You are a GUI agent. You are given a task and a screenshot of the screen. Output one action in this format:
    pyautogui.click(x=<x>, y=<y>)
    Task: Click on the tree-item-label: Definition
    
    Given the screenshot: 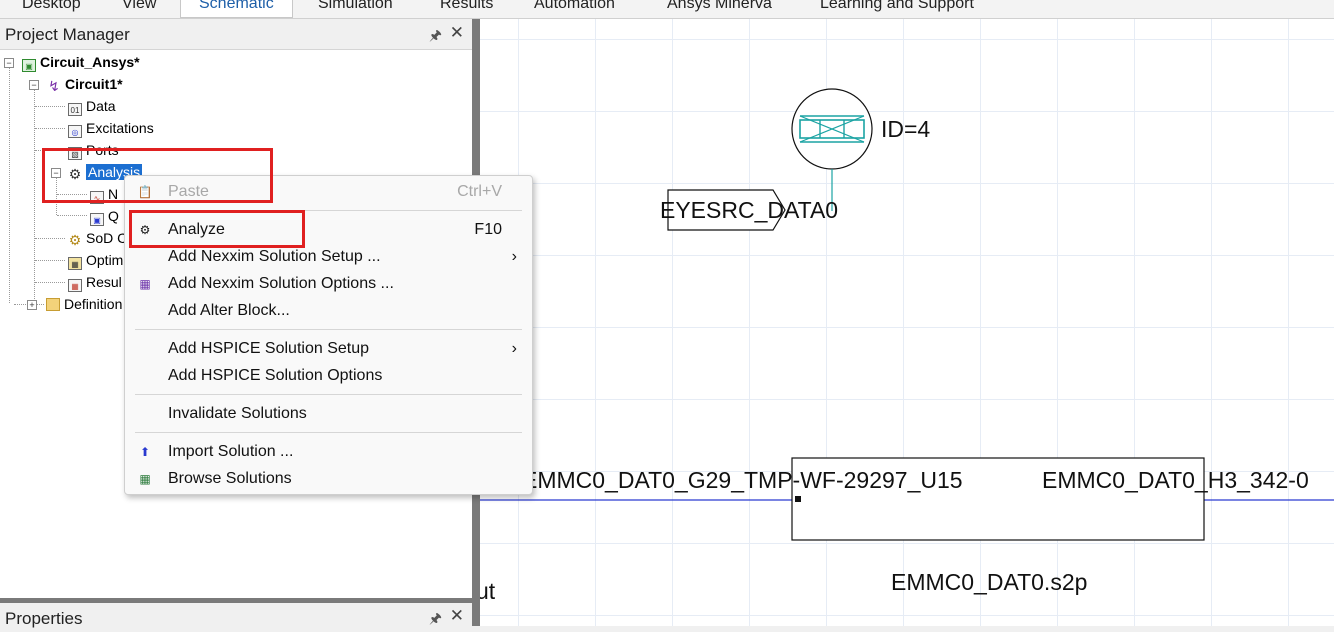 What is the action you would take?
    pyautogui.click(x=93, y=304)
    